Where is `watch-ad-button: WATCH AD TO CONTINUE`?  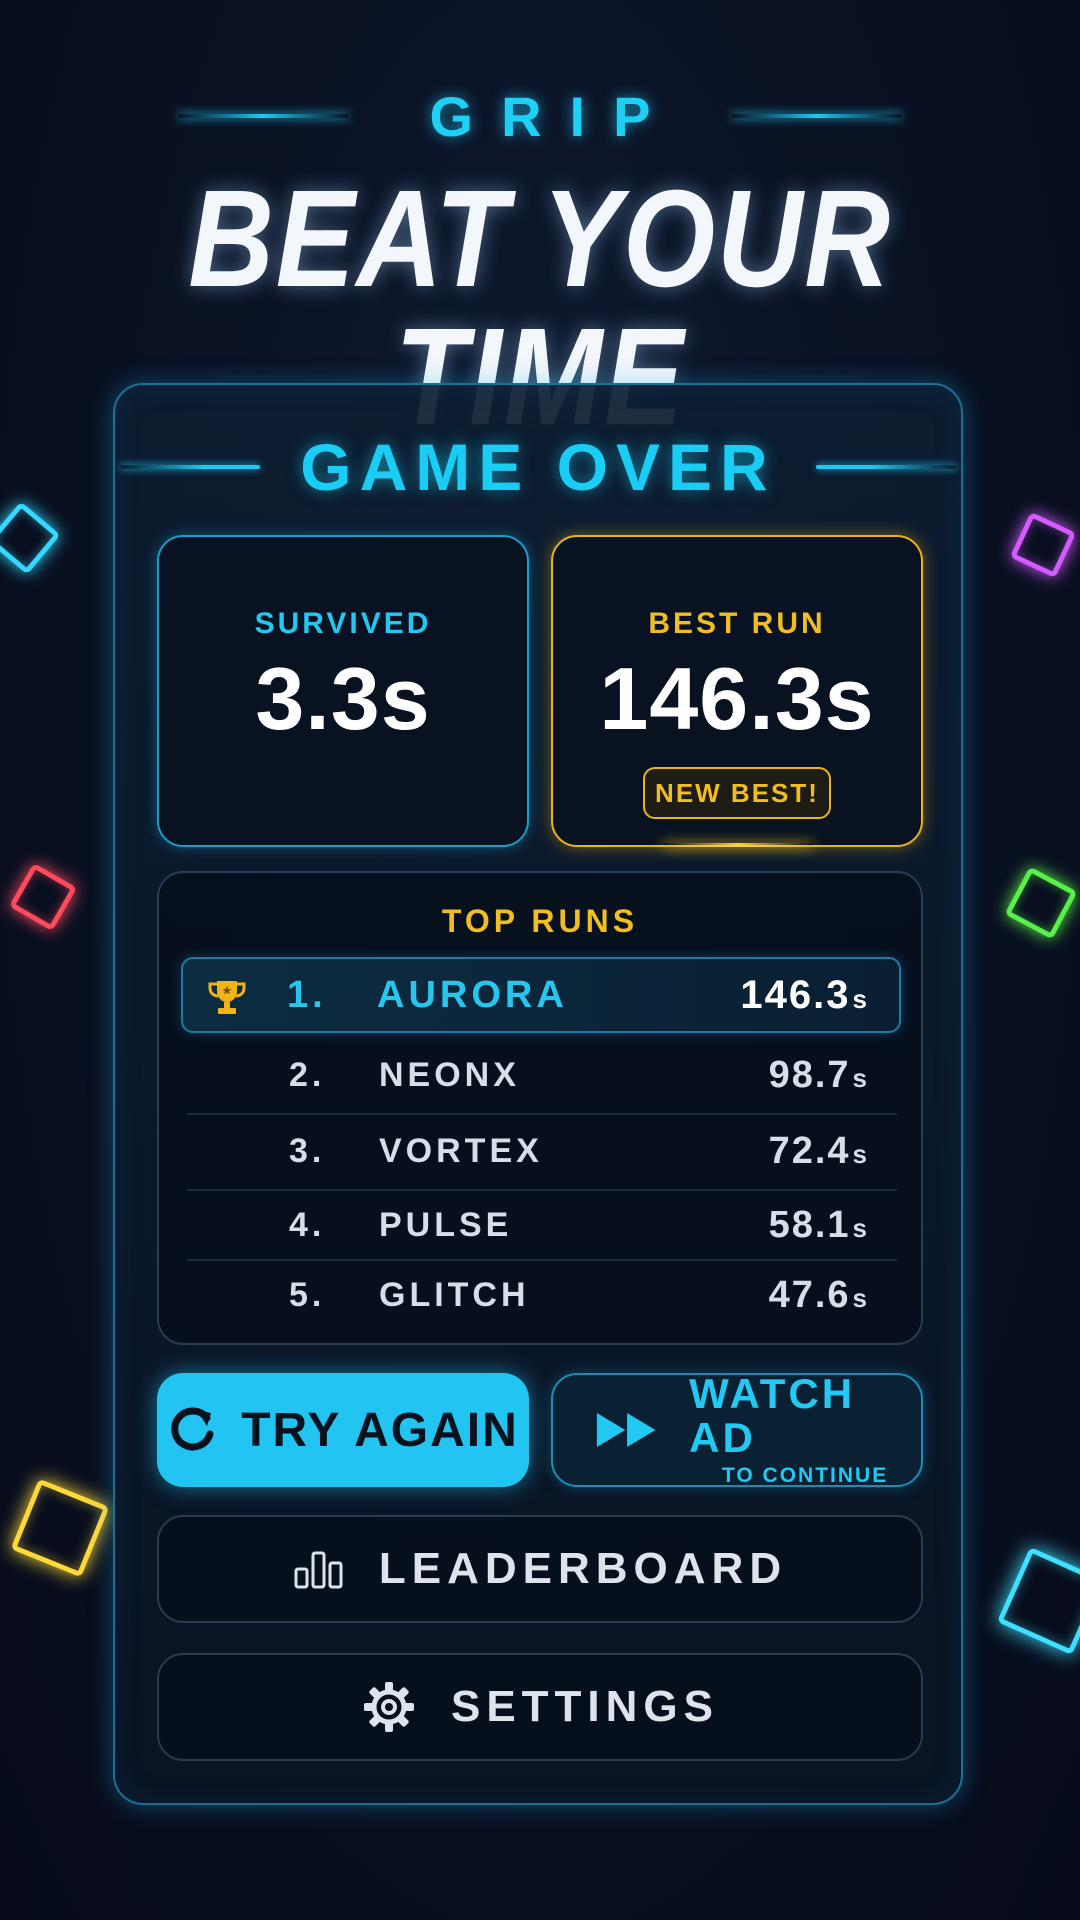
watch-ad-button: WATCH AD TO CONTINUE is located at coordinates (737, 1428).